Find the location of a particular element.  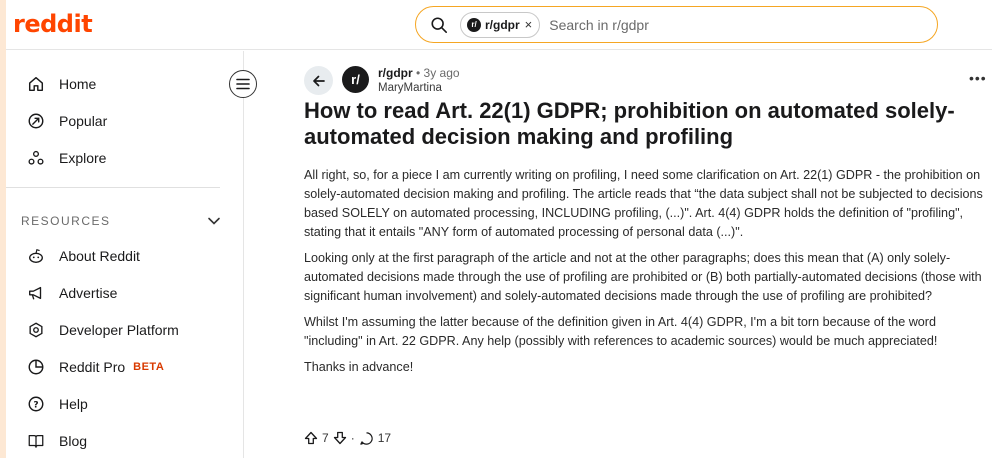

reddit-logo: reddit is located at coordinates (53, 24).